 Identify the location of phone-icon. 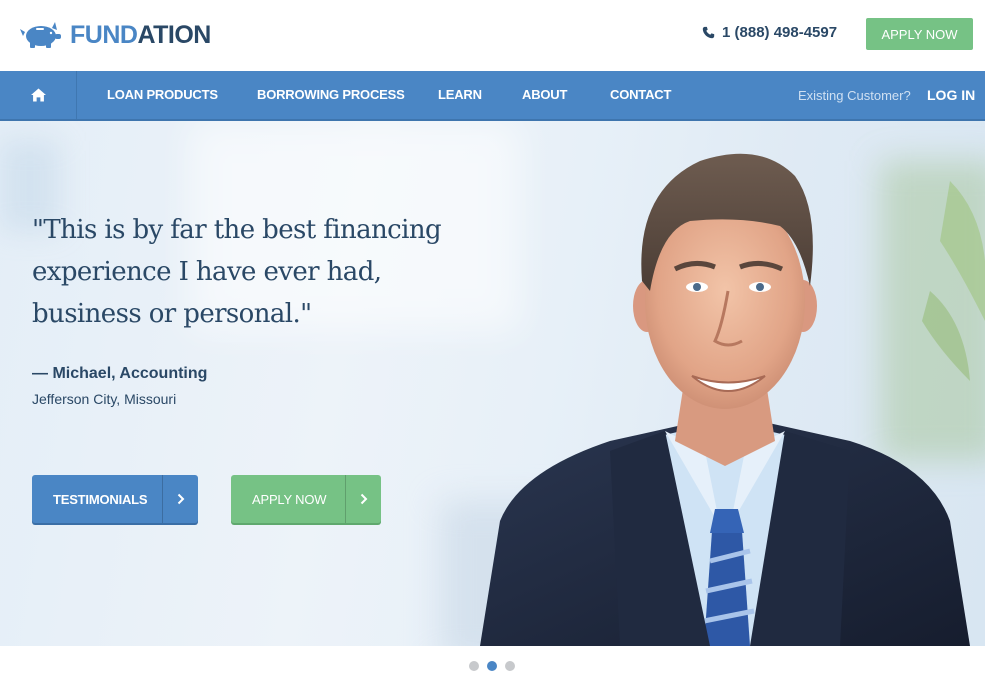
(708, 32).